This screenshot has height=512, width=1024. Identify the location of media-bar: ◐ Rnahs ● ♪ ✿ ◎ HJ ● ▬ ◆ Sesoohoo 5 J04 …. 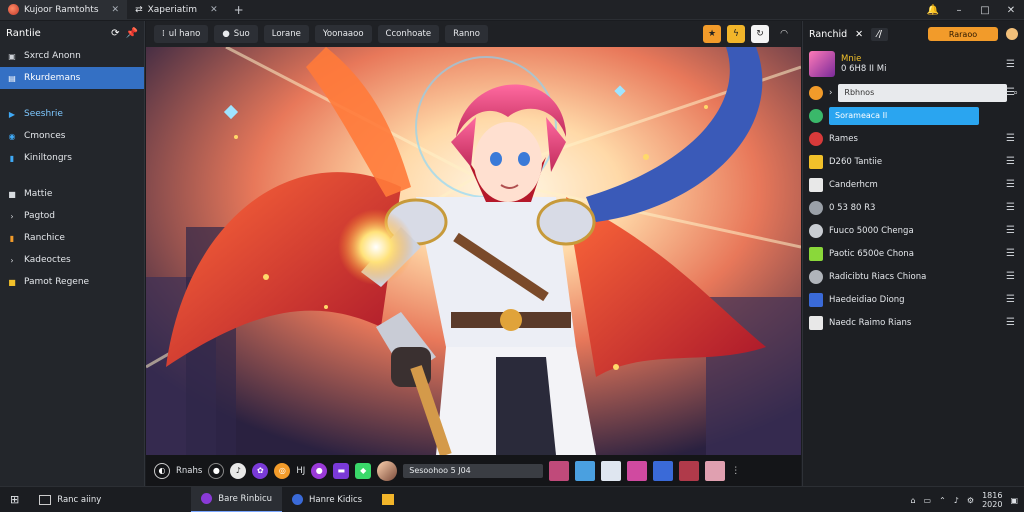
(473, 470).